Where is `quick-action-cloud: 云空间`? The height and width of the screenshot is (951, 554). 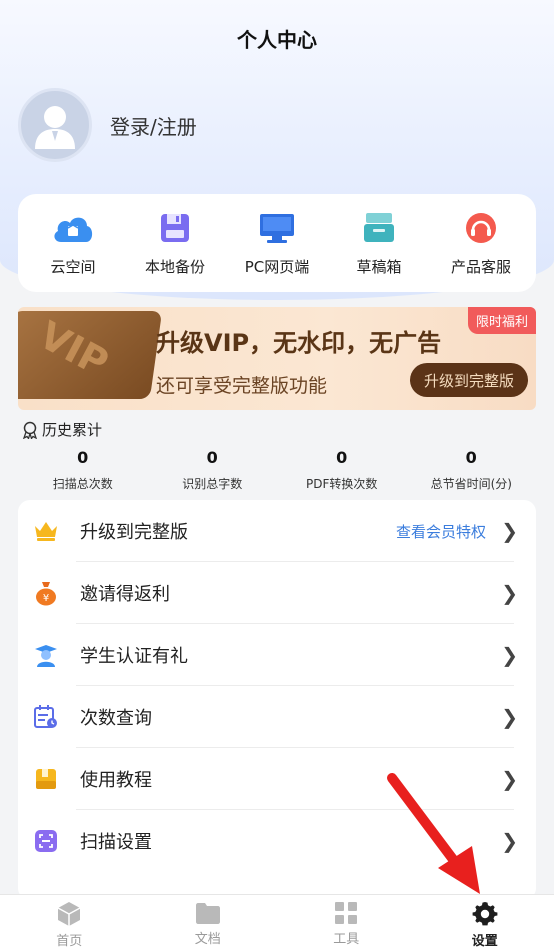 quick-action-cloud: 云空间 is located at coordinates (73, 243).